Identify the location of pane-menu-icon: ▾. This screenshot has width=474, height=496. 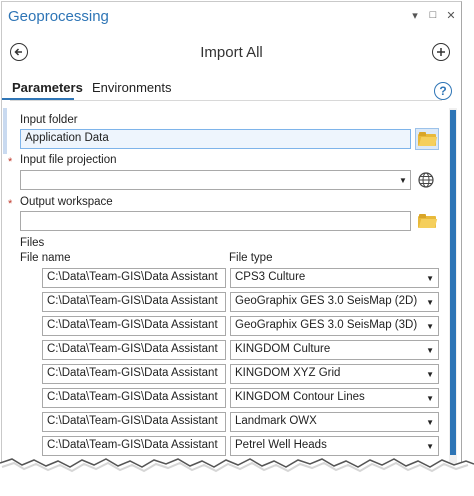
(415, 15).